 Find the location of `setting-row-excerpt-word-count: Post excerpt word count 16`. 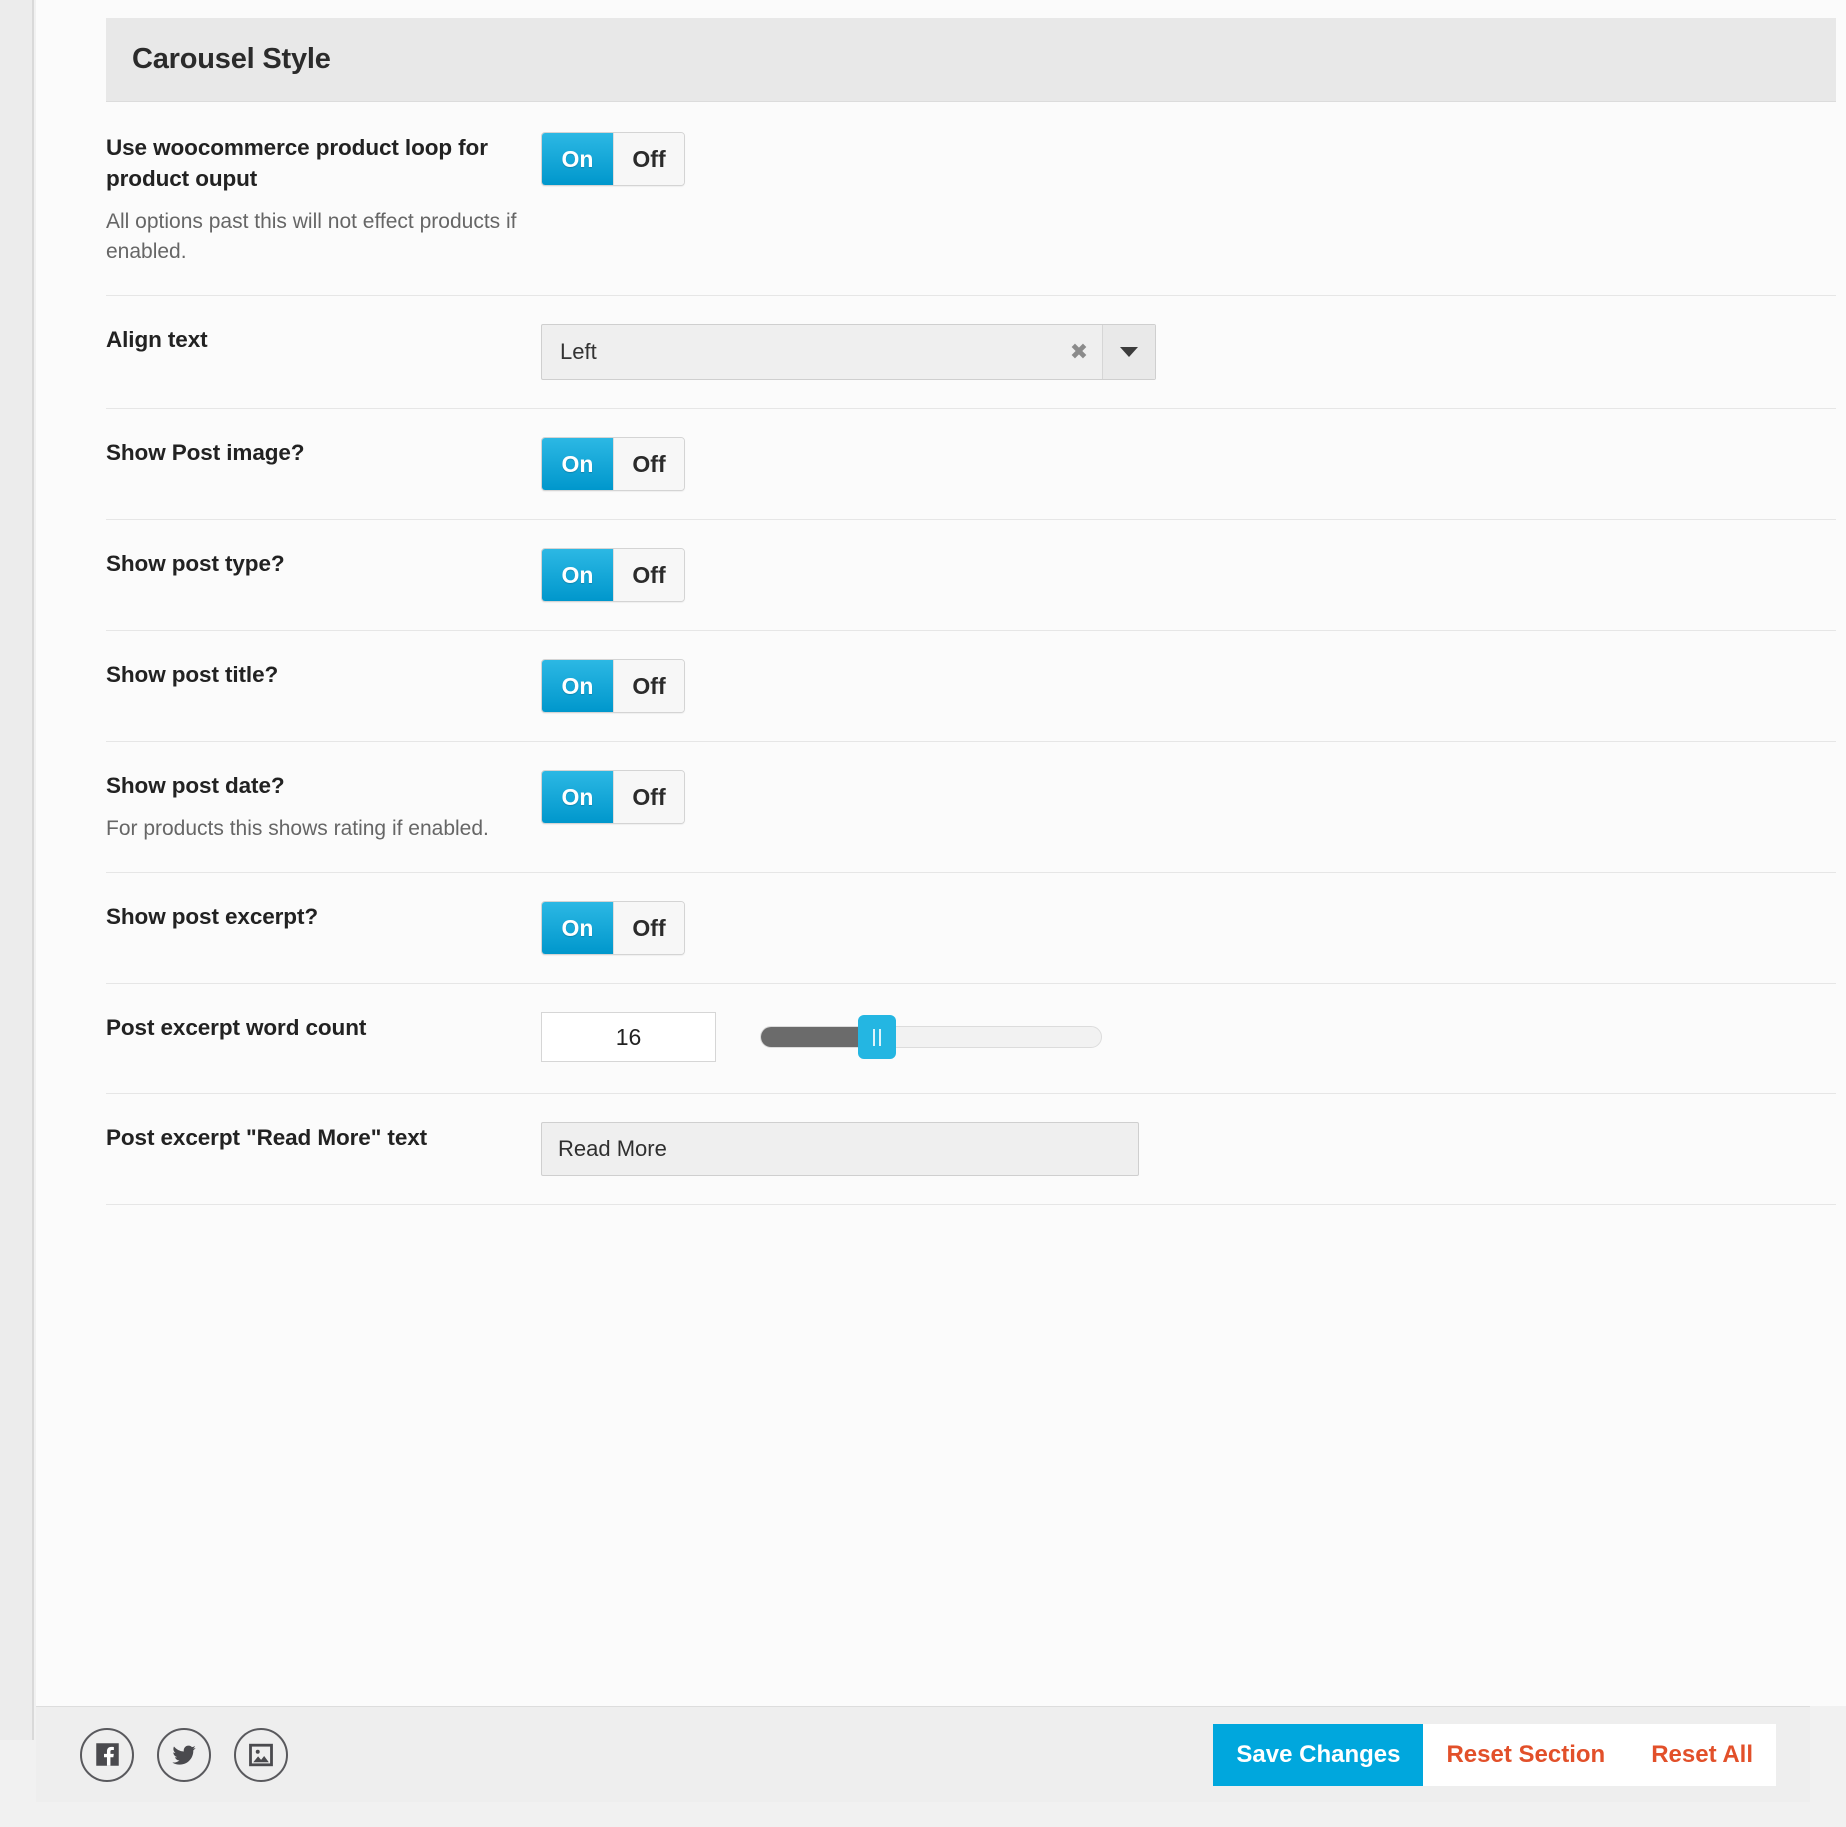

setting-row-excerpt-word-count: Post excerpt word count 16 is located at coordinates (971, 1039).